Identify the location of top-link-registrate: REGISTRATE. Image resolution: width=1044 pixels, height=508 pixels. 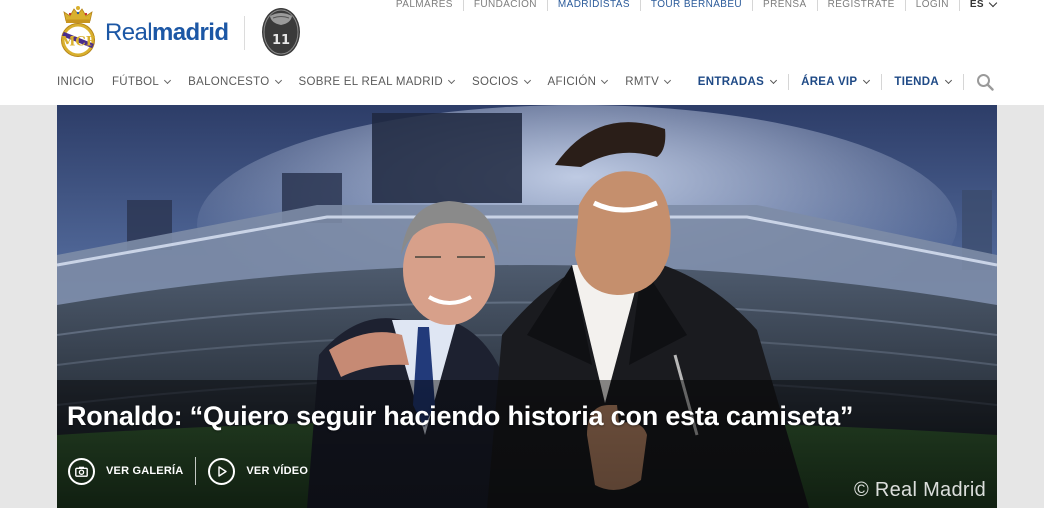
(862, 5).